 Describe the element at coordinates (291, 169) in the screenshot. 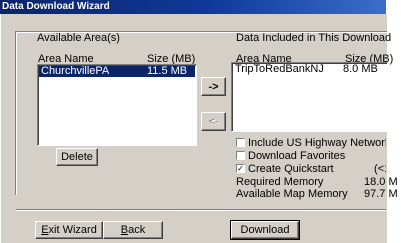

I see `option-label: Create Quickstart` at that location.